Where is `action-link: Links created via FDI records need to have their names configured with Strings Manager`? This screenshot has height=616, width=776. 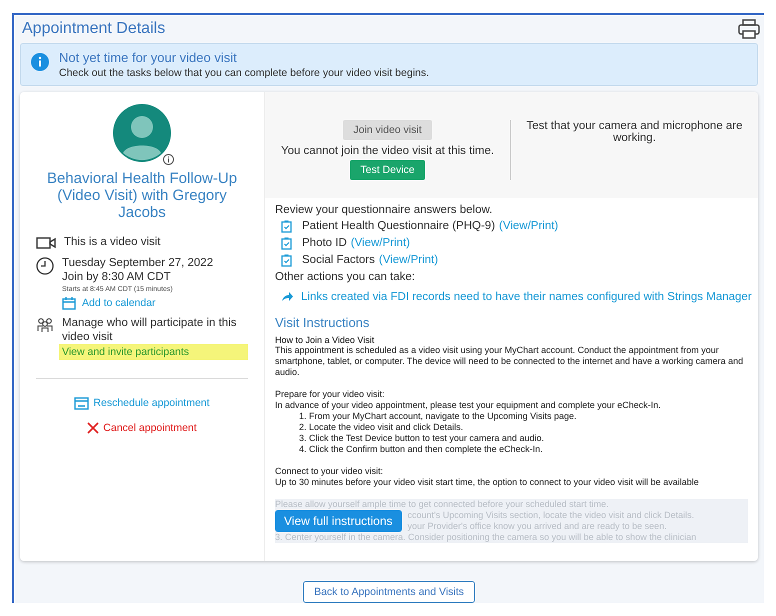
action-link: Links created via FDI records need to have their names configured with Strings Manager is located at coordinates (513, 296).